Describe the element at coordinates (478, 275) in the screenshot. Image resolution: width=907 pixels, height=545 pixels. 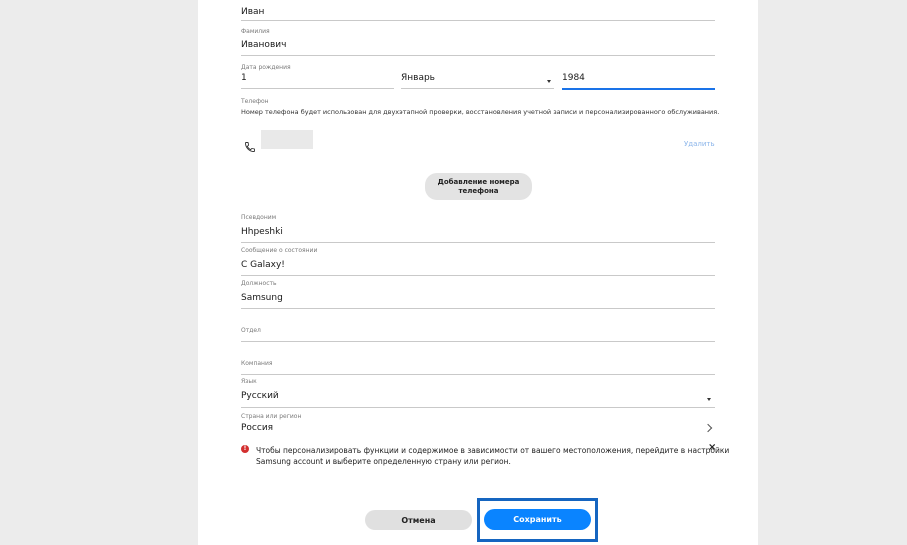
I see `status-message-underline` at that location.